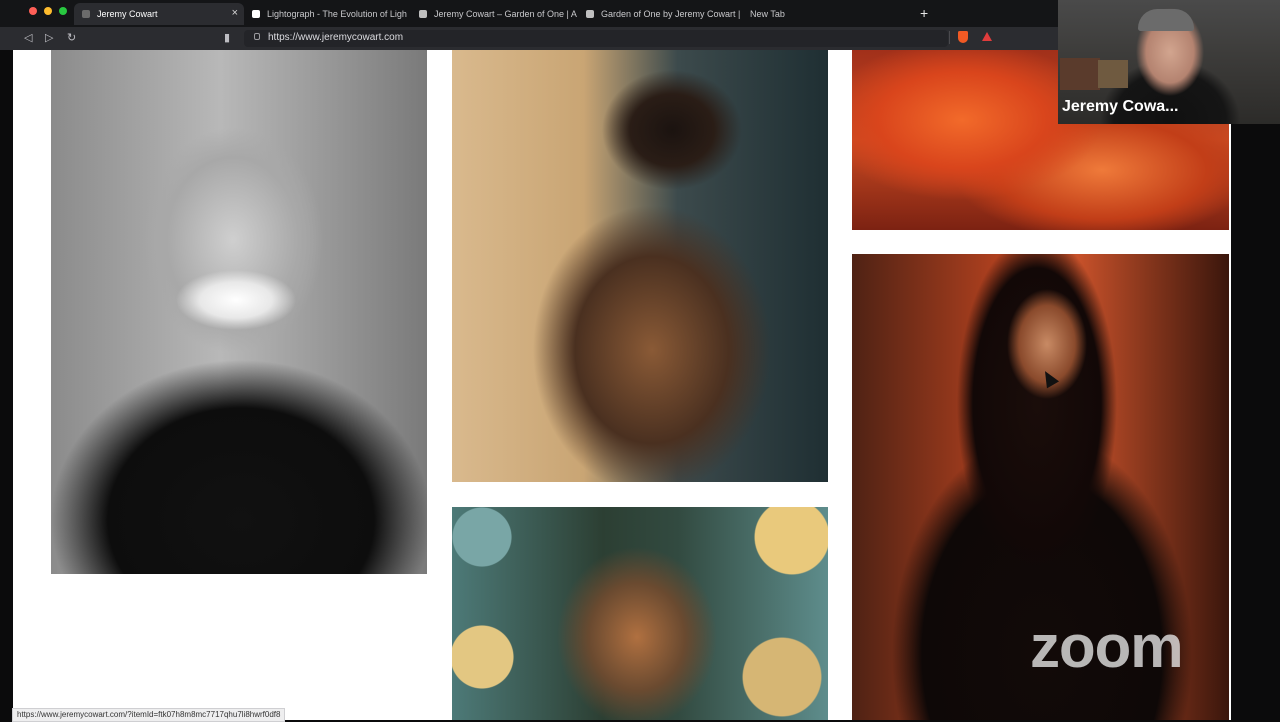  I want to click on brave-rewards-icon, so click(987, 36).